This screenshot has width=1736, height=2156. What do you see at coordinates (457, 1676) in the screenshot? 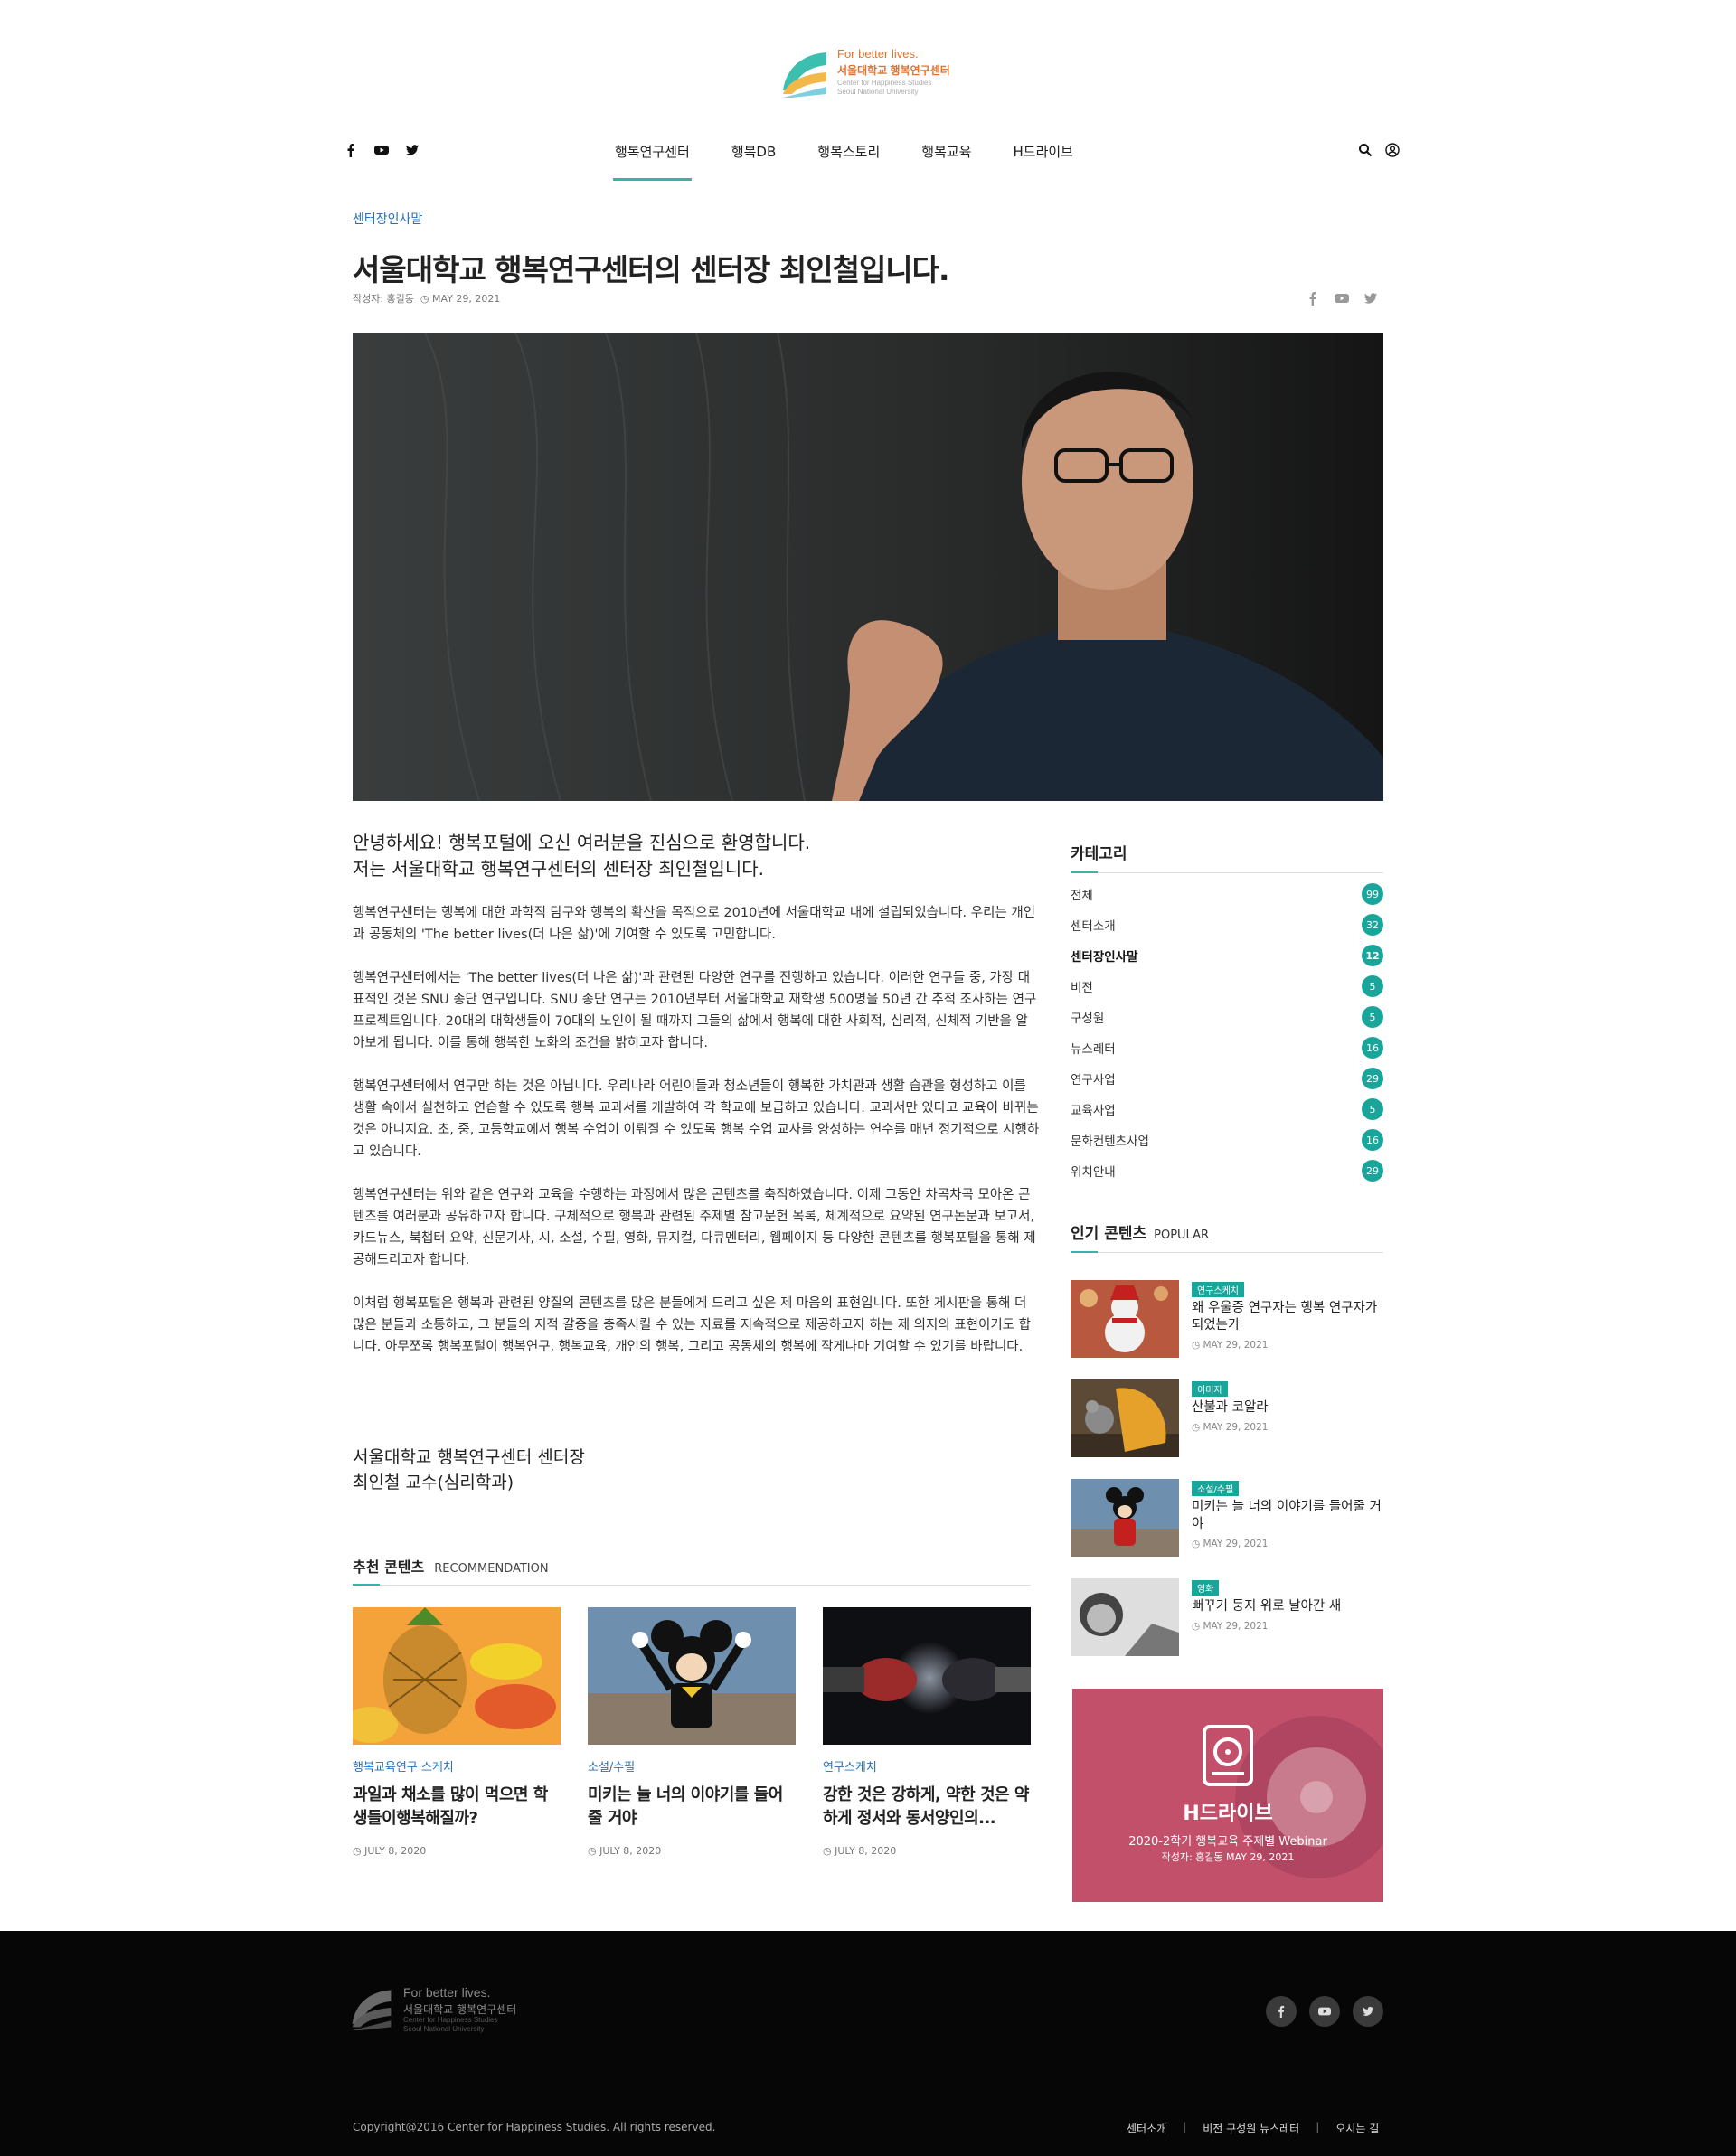
I see `fruit-image` at bounding box center [457, 1676].